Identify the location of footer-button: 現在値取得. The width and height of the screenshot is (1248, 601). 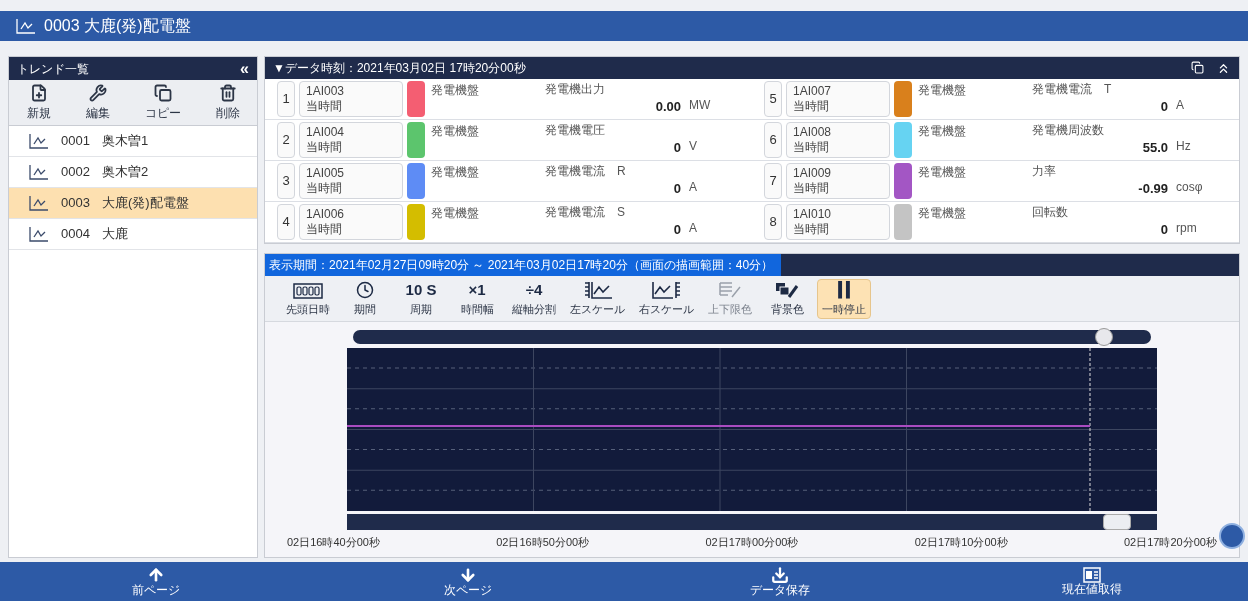
(1092, 581).